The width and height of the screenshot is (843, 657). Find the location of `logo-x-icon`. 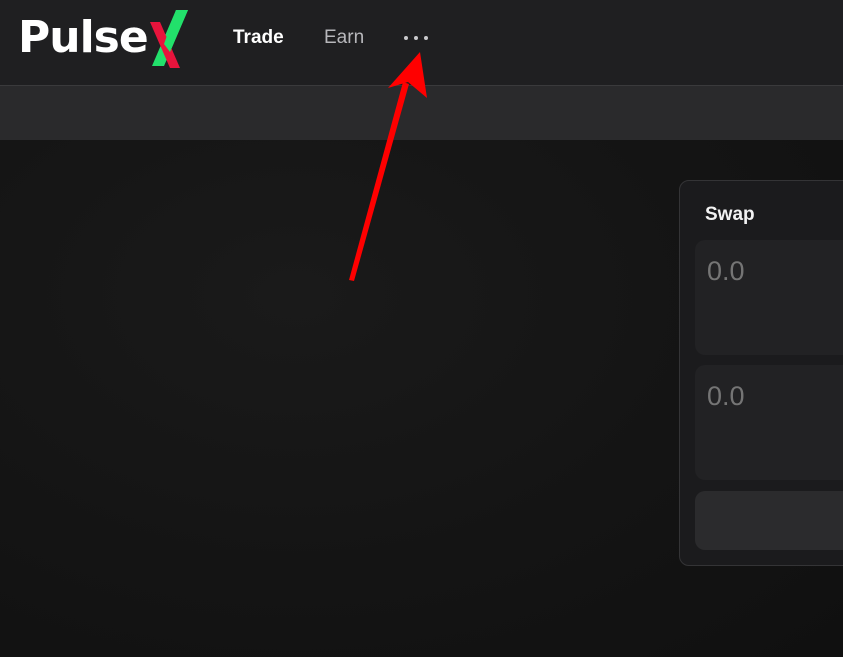

logo-x-icon is located at coordinates (168, 39).